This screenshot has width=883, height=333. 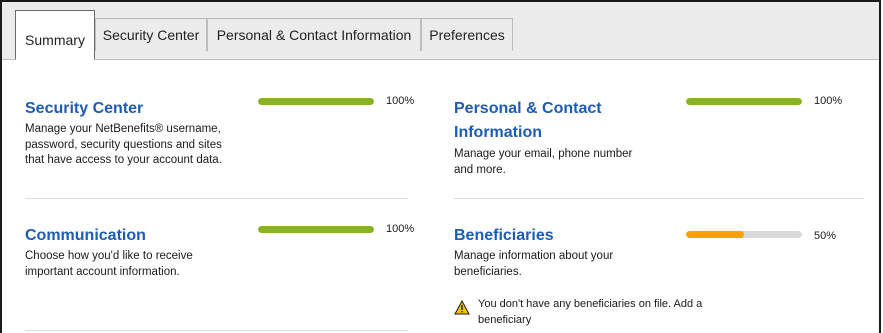 What do you see at coordinates (400, 229) in the screenshot?
I see `communication-progress-label: 100%` at bounding box center [400, 229].